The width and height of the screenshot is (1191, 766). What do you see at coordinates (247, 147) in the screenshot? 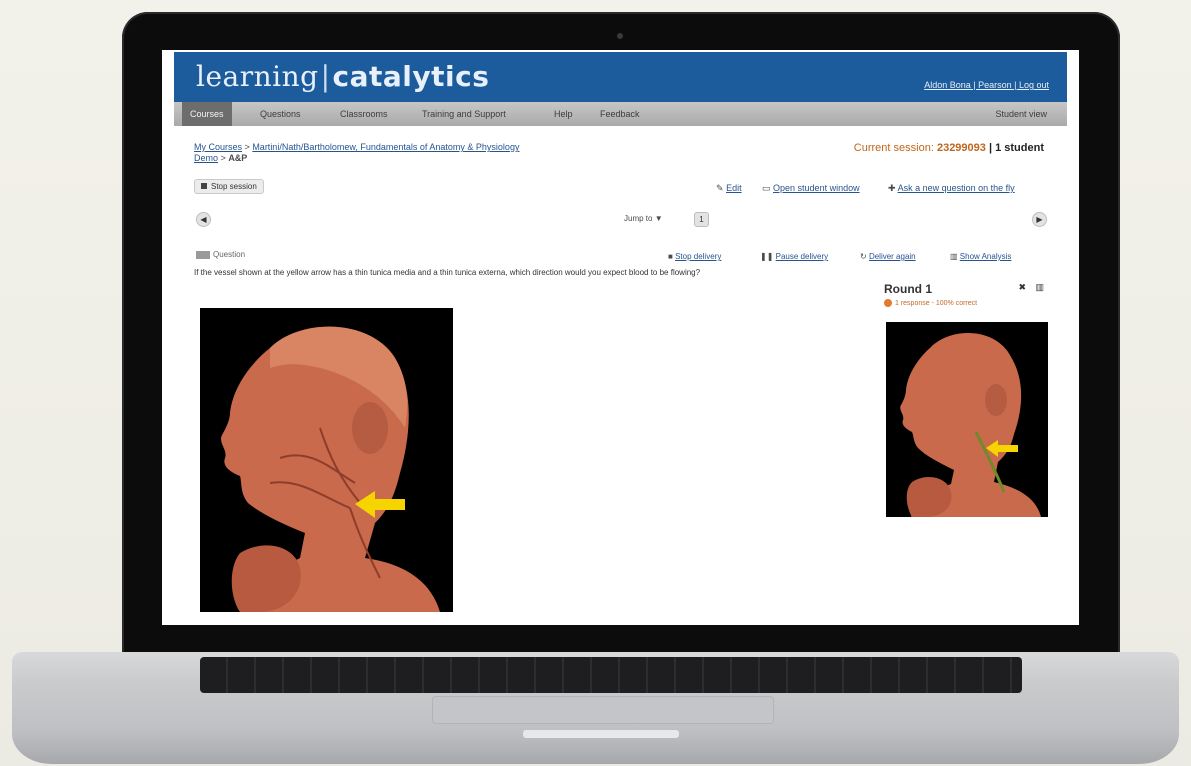
I see `breadcrumb-sep: >` at bounding box center [247, 147].